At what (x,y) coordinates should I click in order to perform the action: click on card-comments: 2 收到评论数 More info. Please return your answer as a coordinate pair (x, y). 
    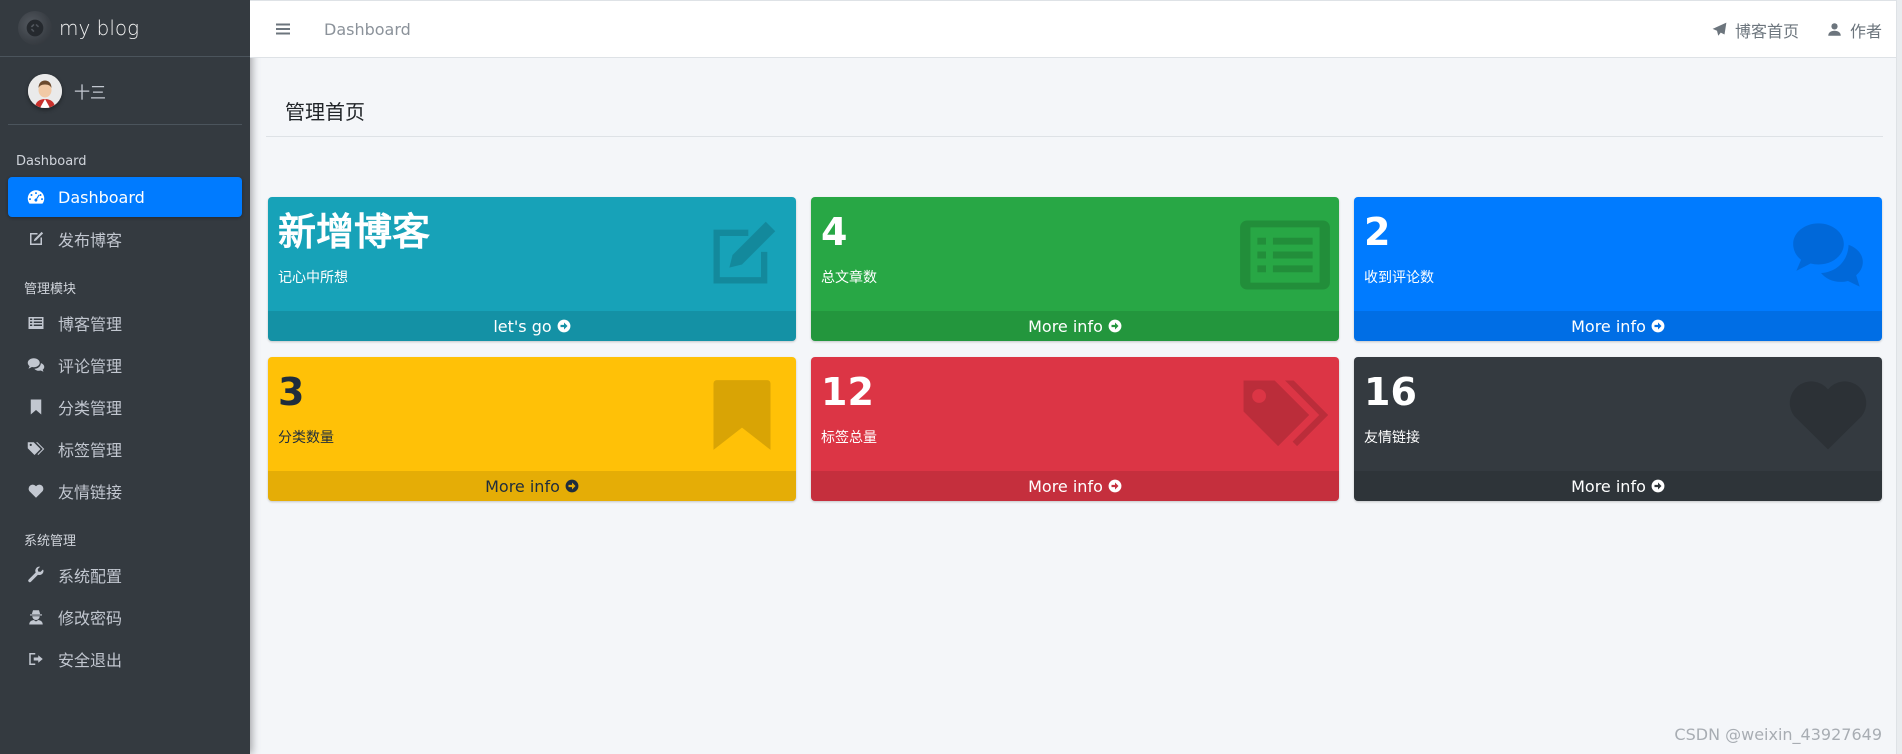
    Looking at the image, I should click on (1618, 269).